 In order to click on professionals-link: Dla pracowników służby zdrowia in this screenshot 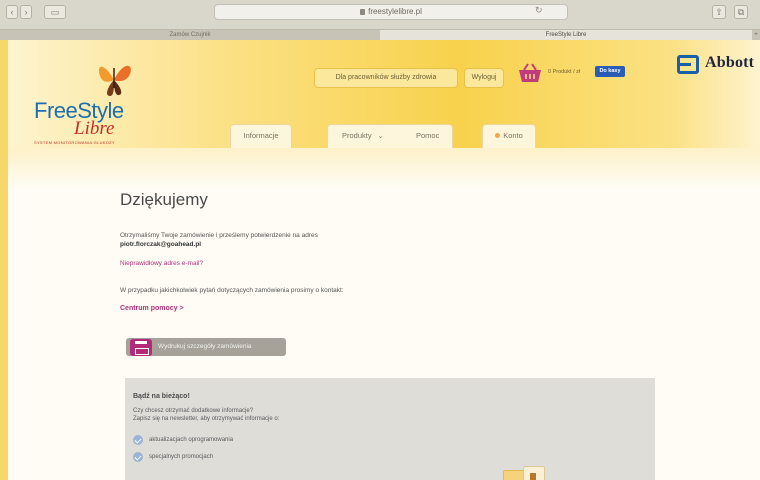, I will do `click(386, 78)`.